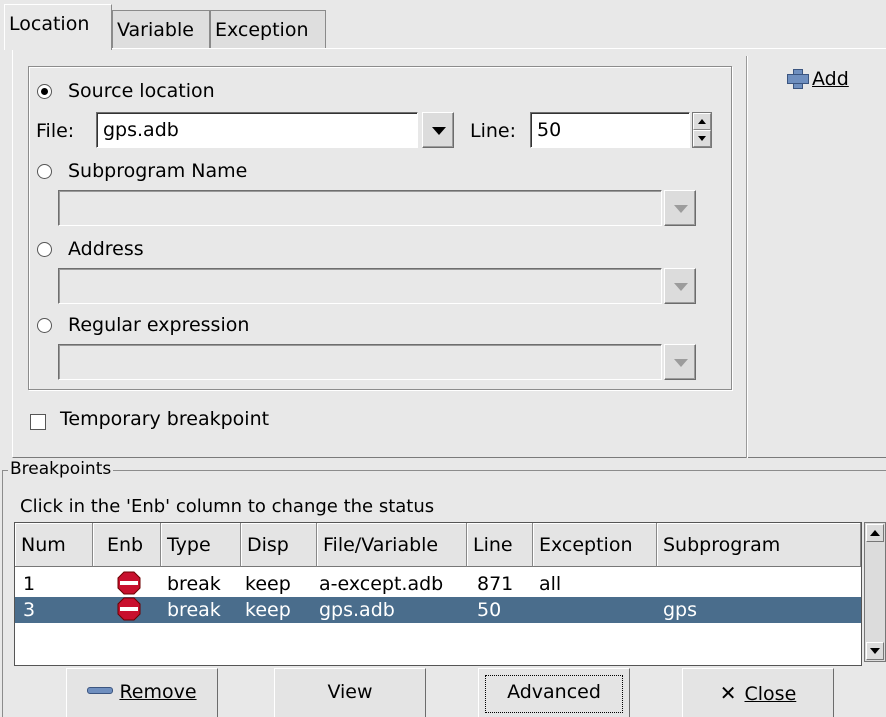 The width and height of the screenshot is (886, 717). Describe the element at coordinates (816, 257) in the screenshot. I see `side-panel` at that location.